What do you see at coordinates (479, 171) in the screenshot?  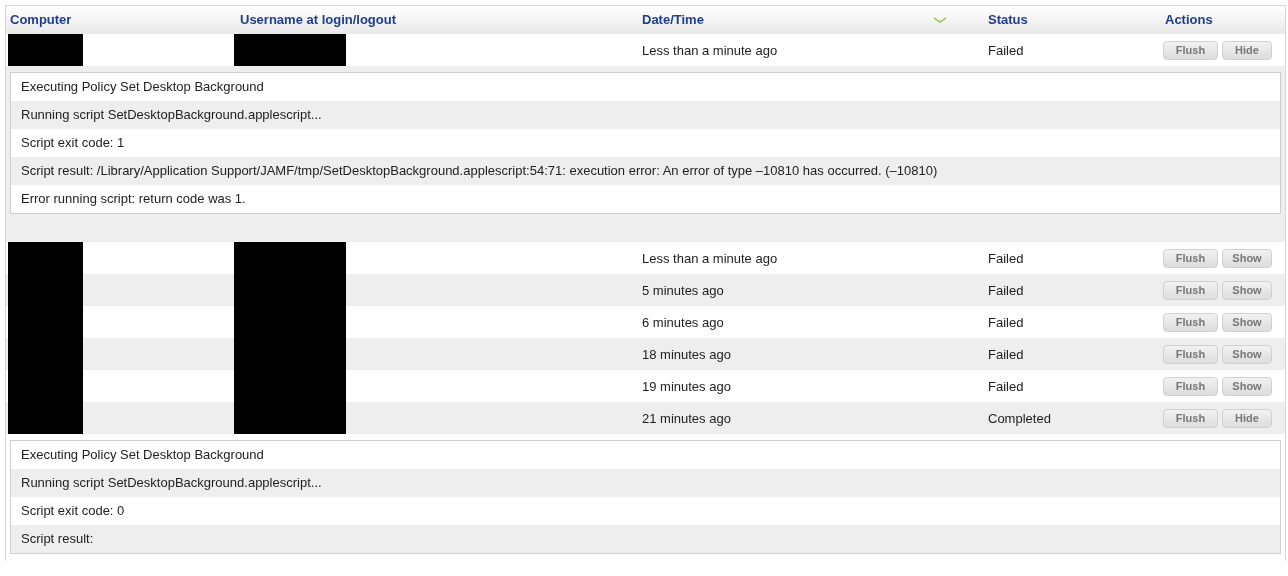 I see `log-line: Script result: /Library/Application Support/JAMF/tmp/SetDesktopBackground.applescript:54:71: execution error: An error of type –10810 has occurred. (–10810)` at bounding box center [479, 171].